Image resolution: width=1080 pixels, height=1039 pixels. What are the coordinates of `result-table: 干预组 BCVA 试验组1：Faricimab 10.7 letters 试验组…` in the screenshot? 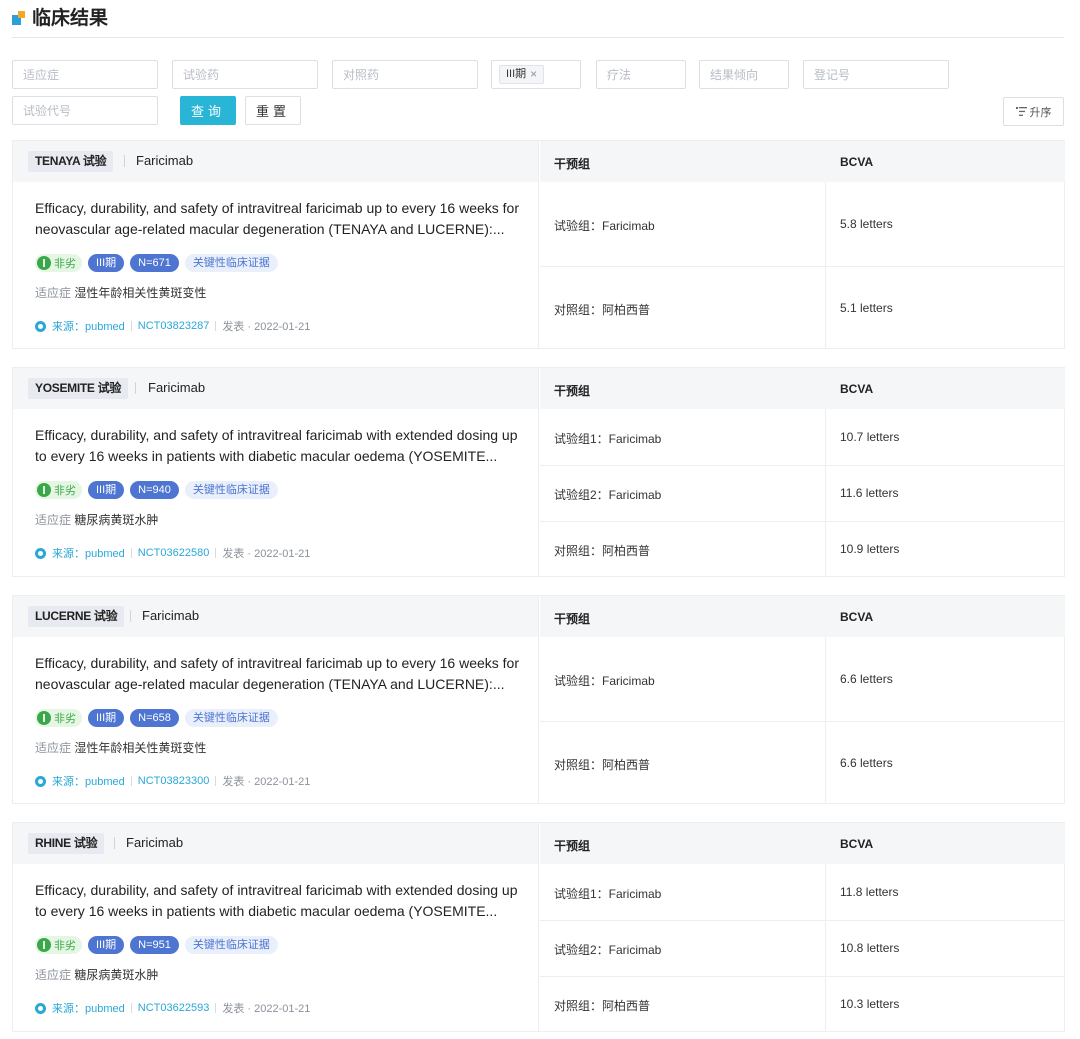 It's located at (802, 472).